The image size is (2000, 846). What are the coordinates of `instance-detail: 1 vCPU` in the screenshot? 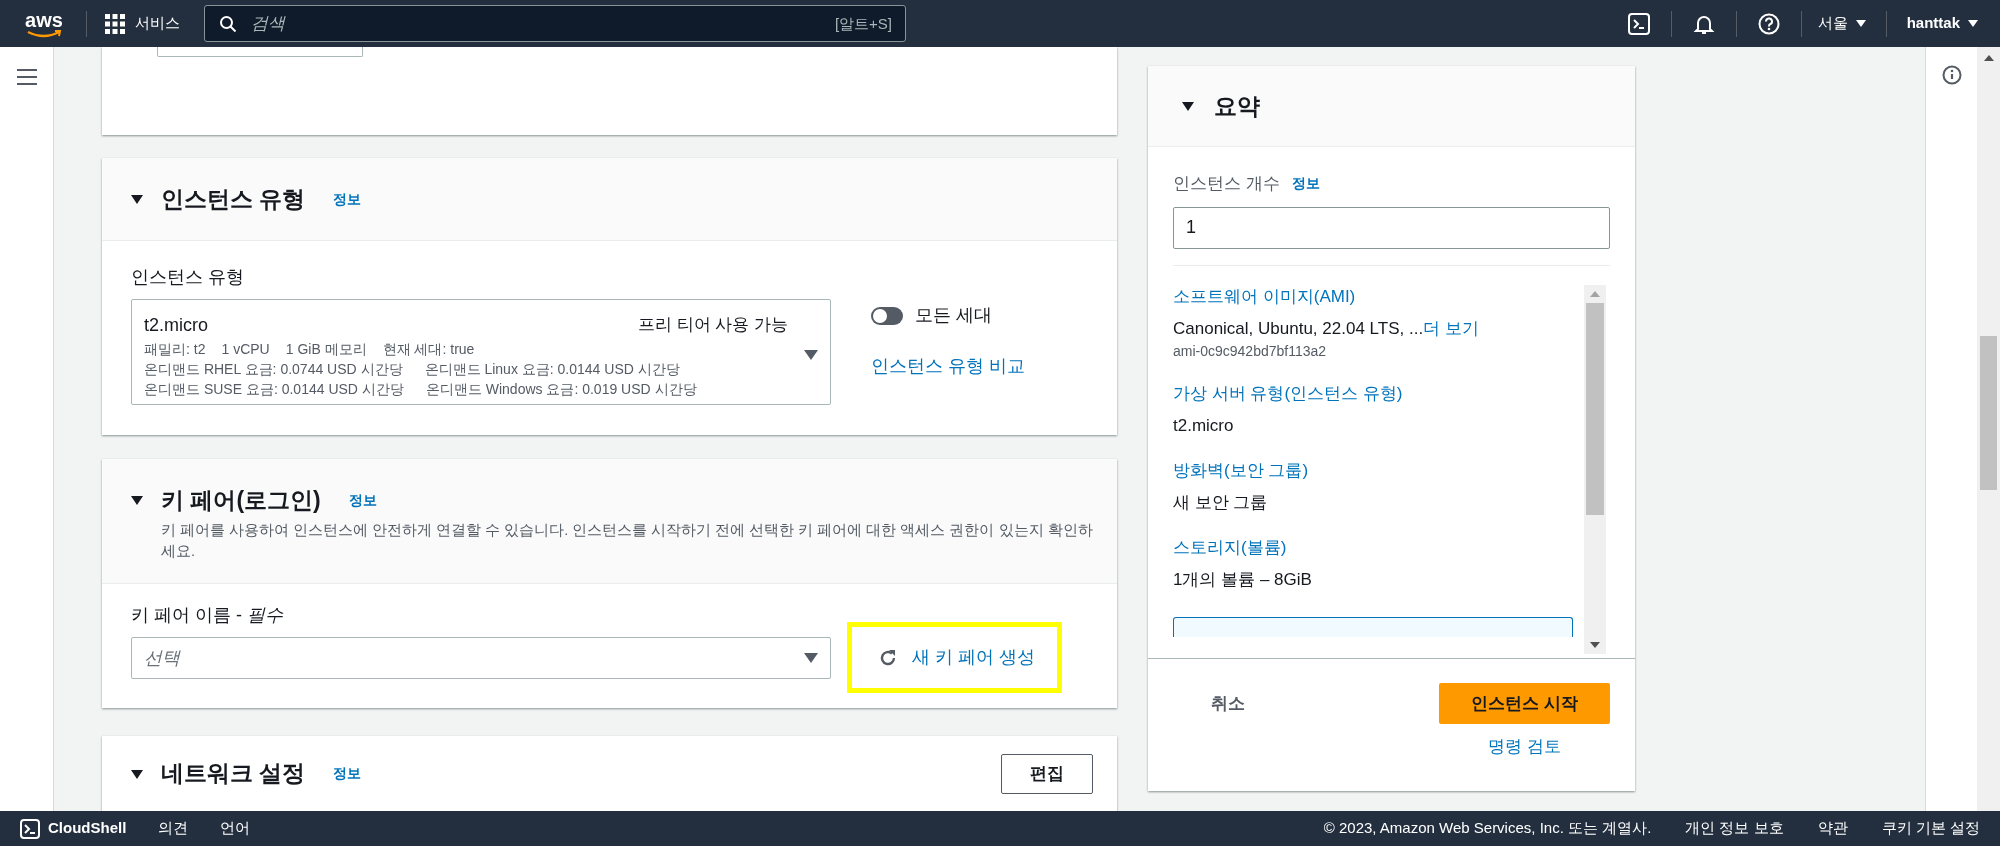 It's located at (245, 349).